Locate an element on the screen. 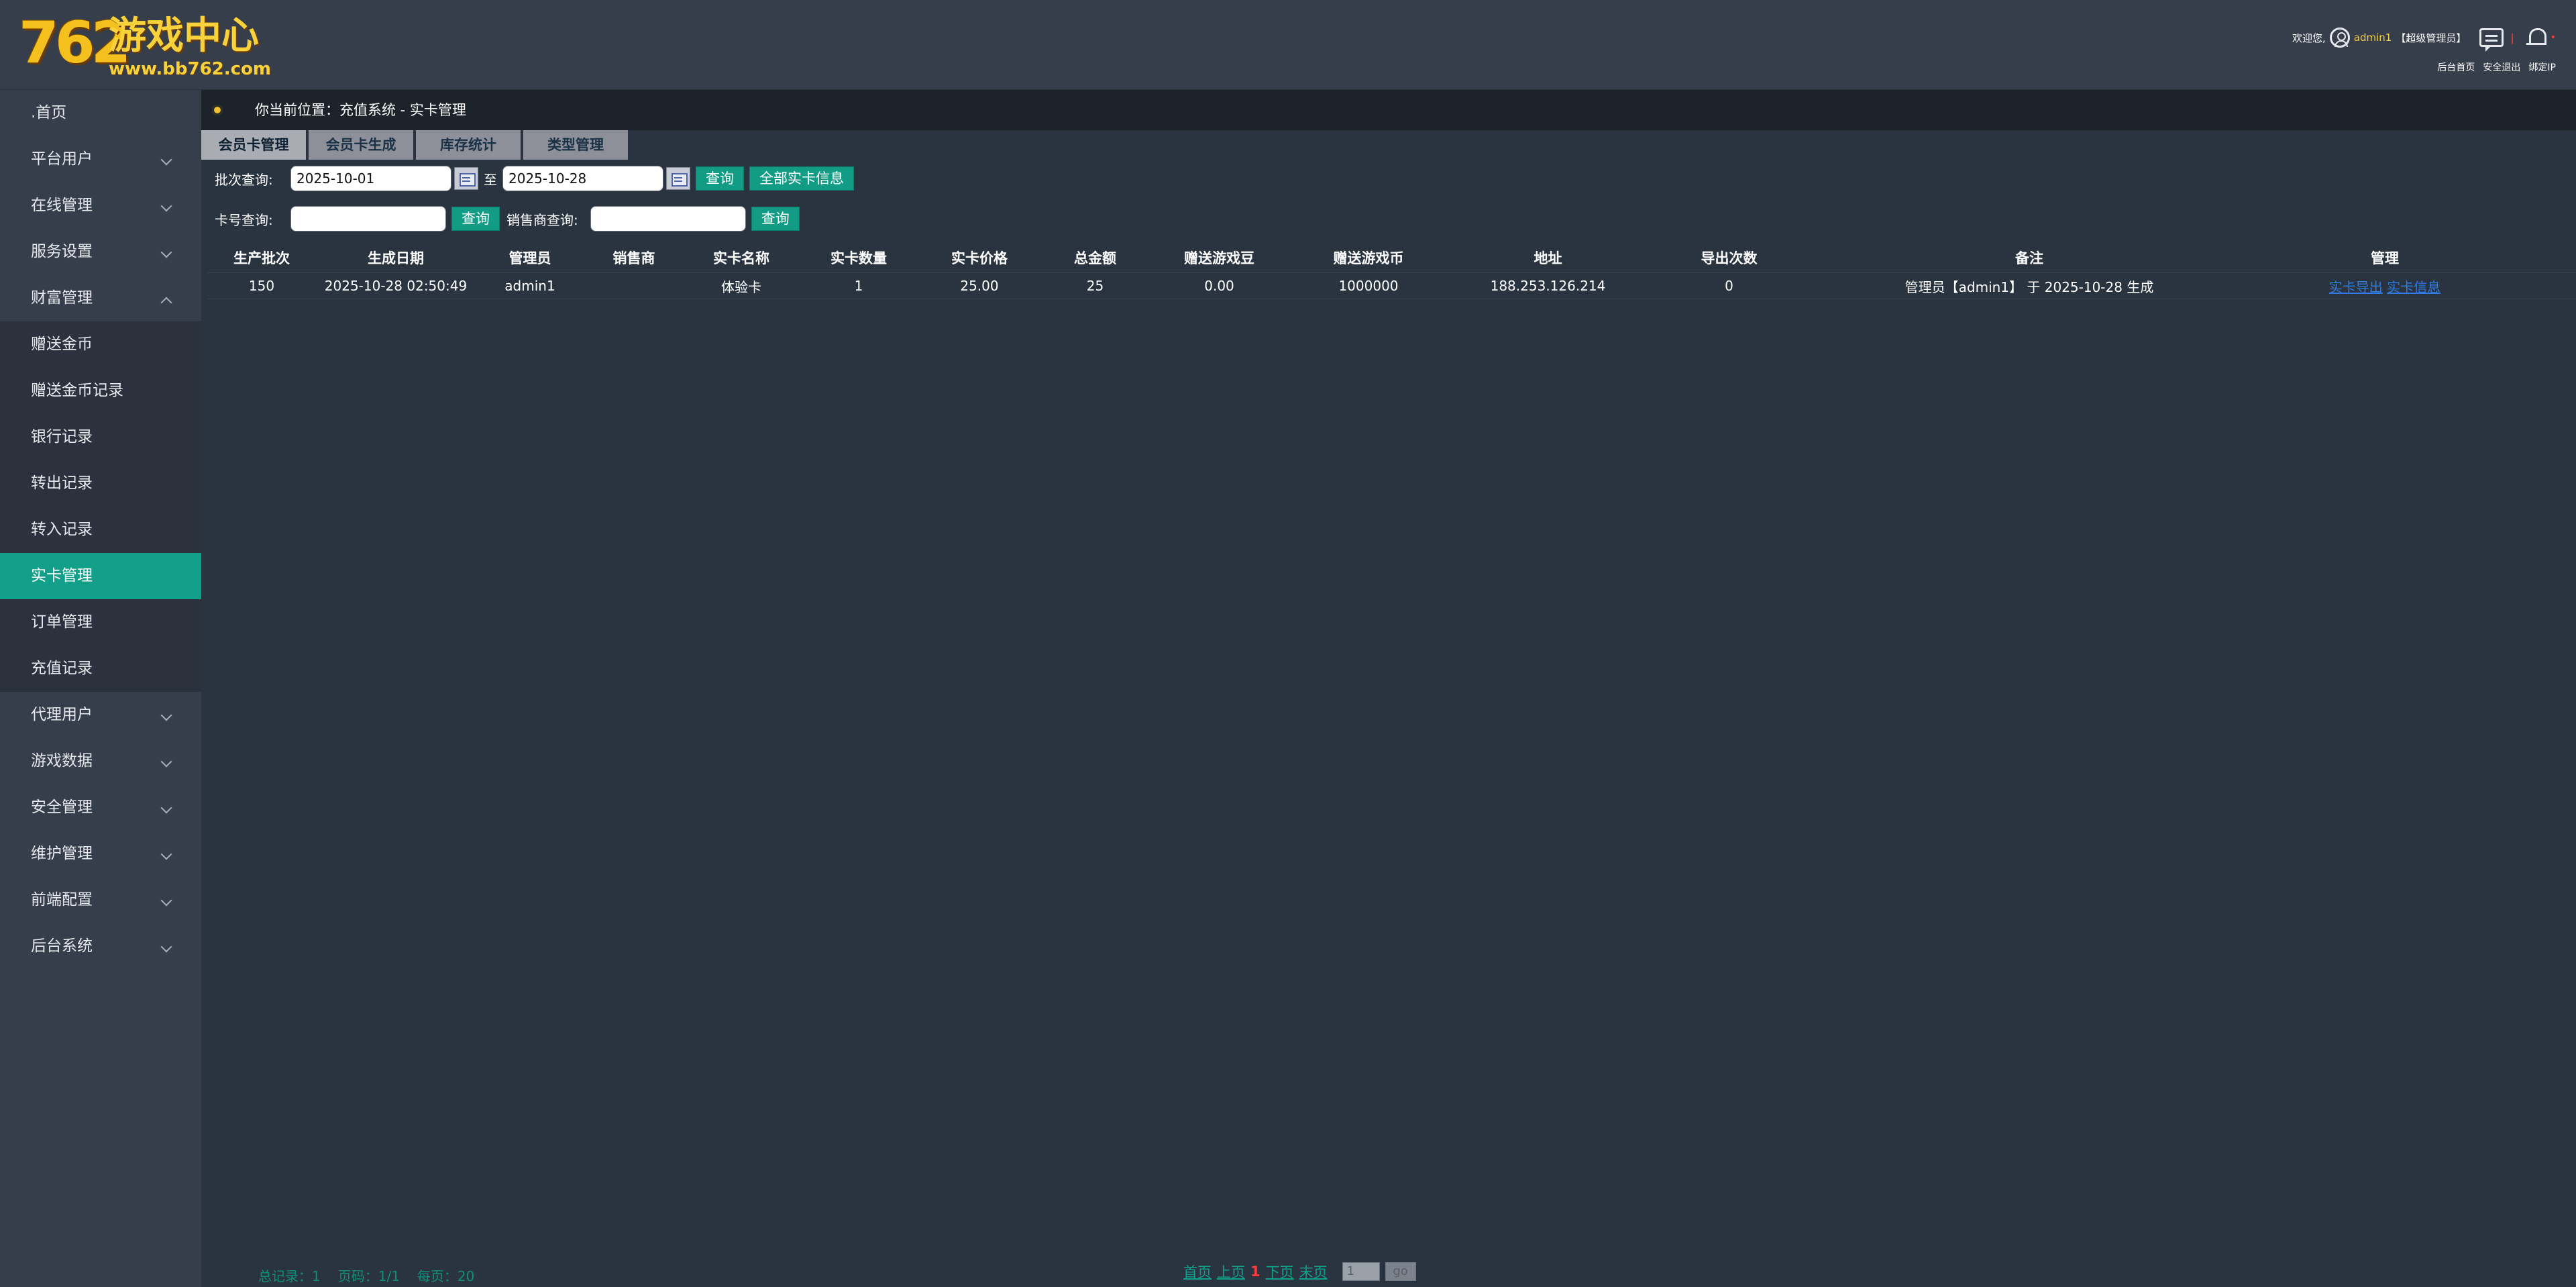  site-logo: 762 游戏中心 www.bb762.com is located at coordinates (145, 45).